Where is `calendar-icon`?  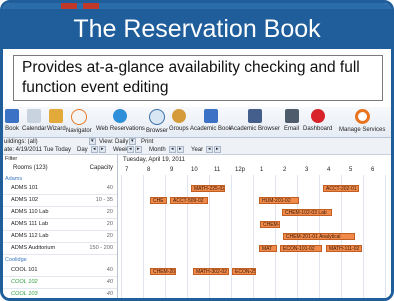
calendar-icon is located at coordinates (34, 116).